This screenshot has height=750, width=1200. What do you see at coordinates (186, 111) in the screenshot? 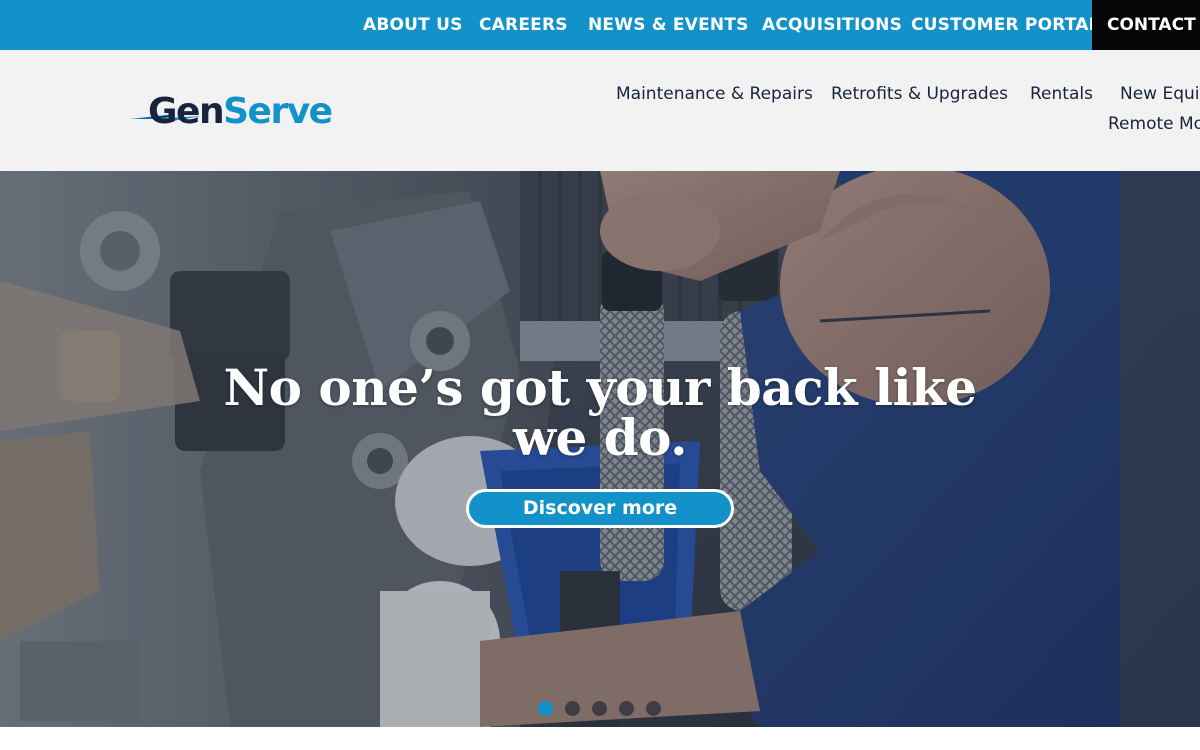
I see `logo-text-gen: Gen` at bounding box center [186, 111].